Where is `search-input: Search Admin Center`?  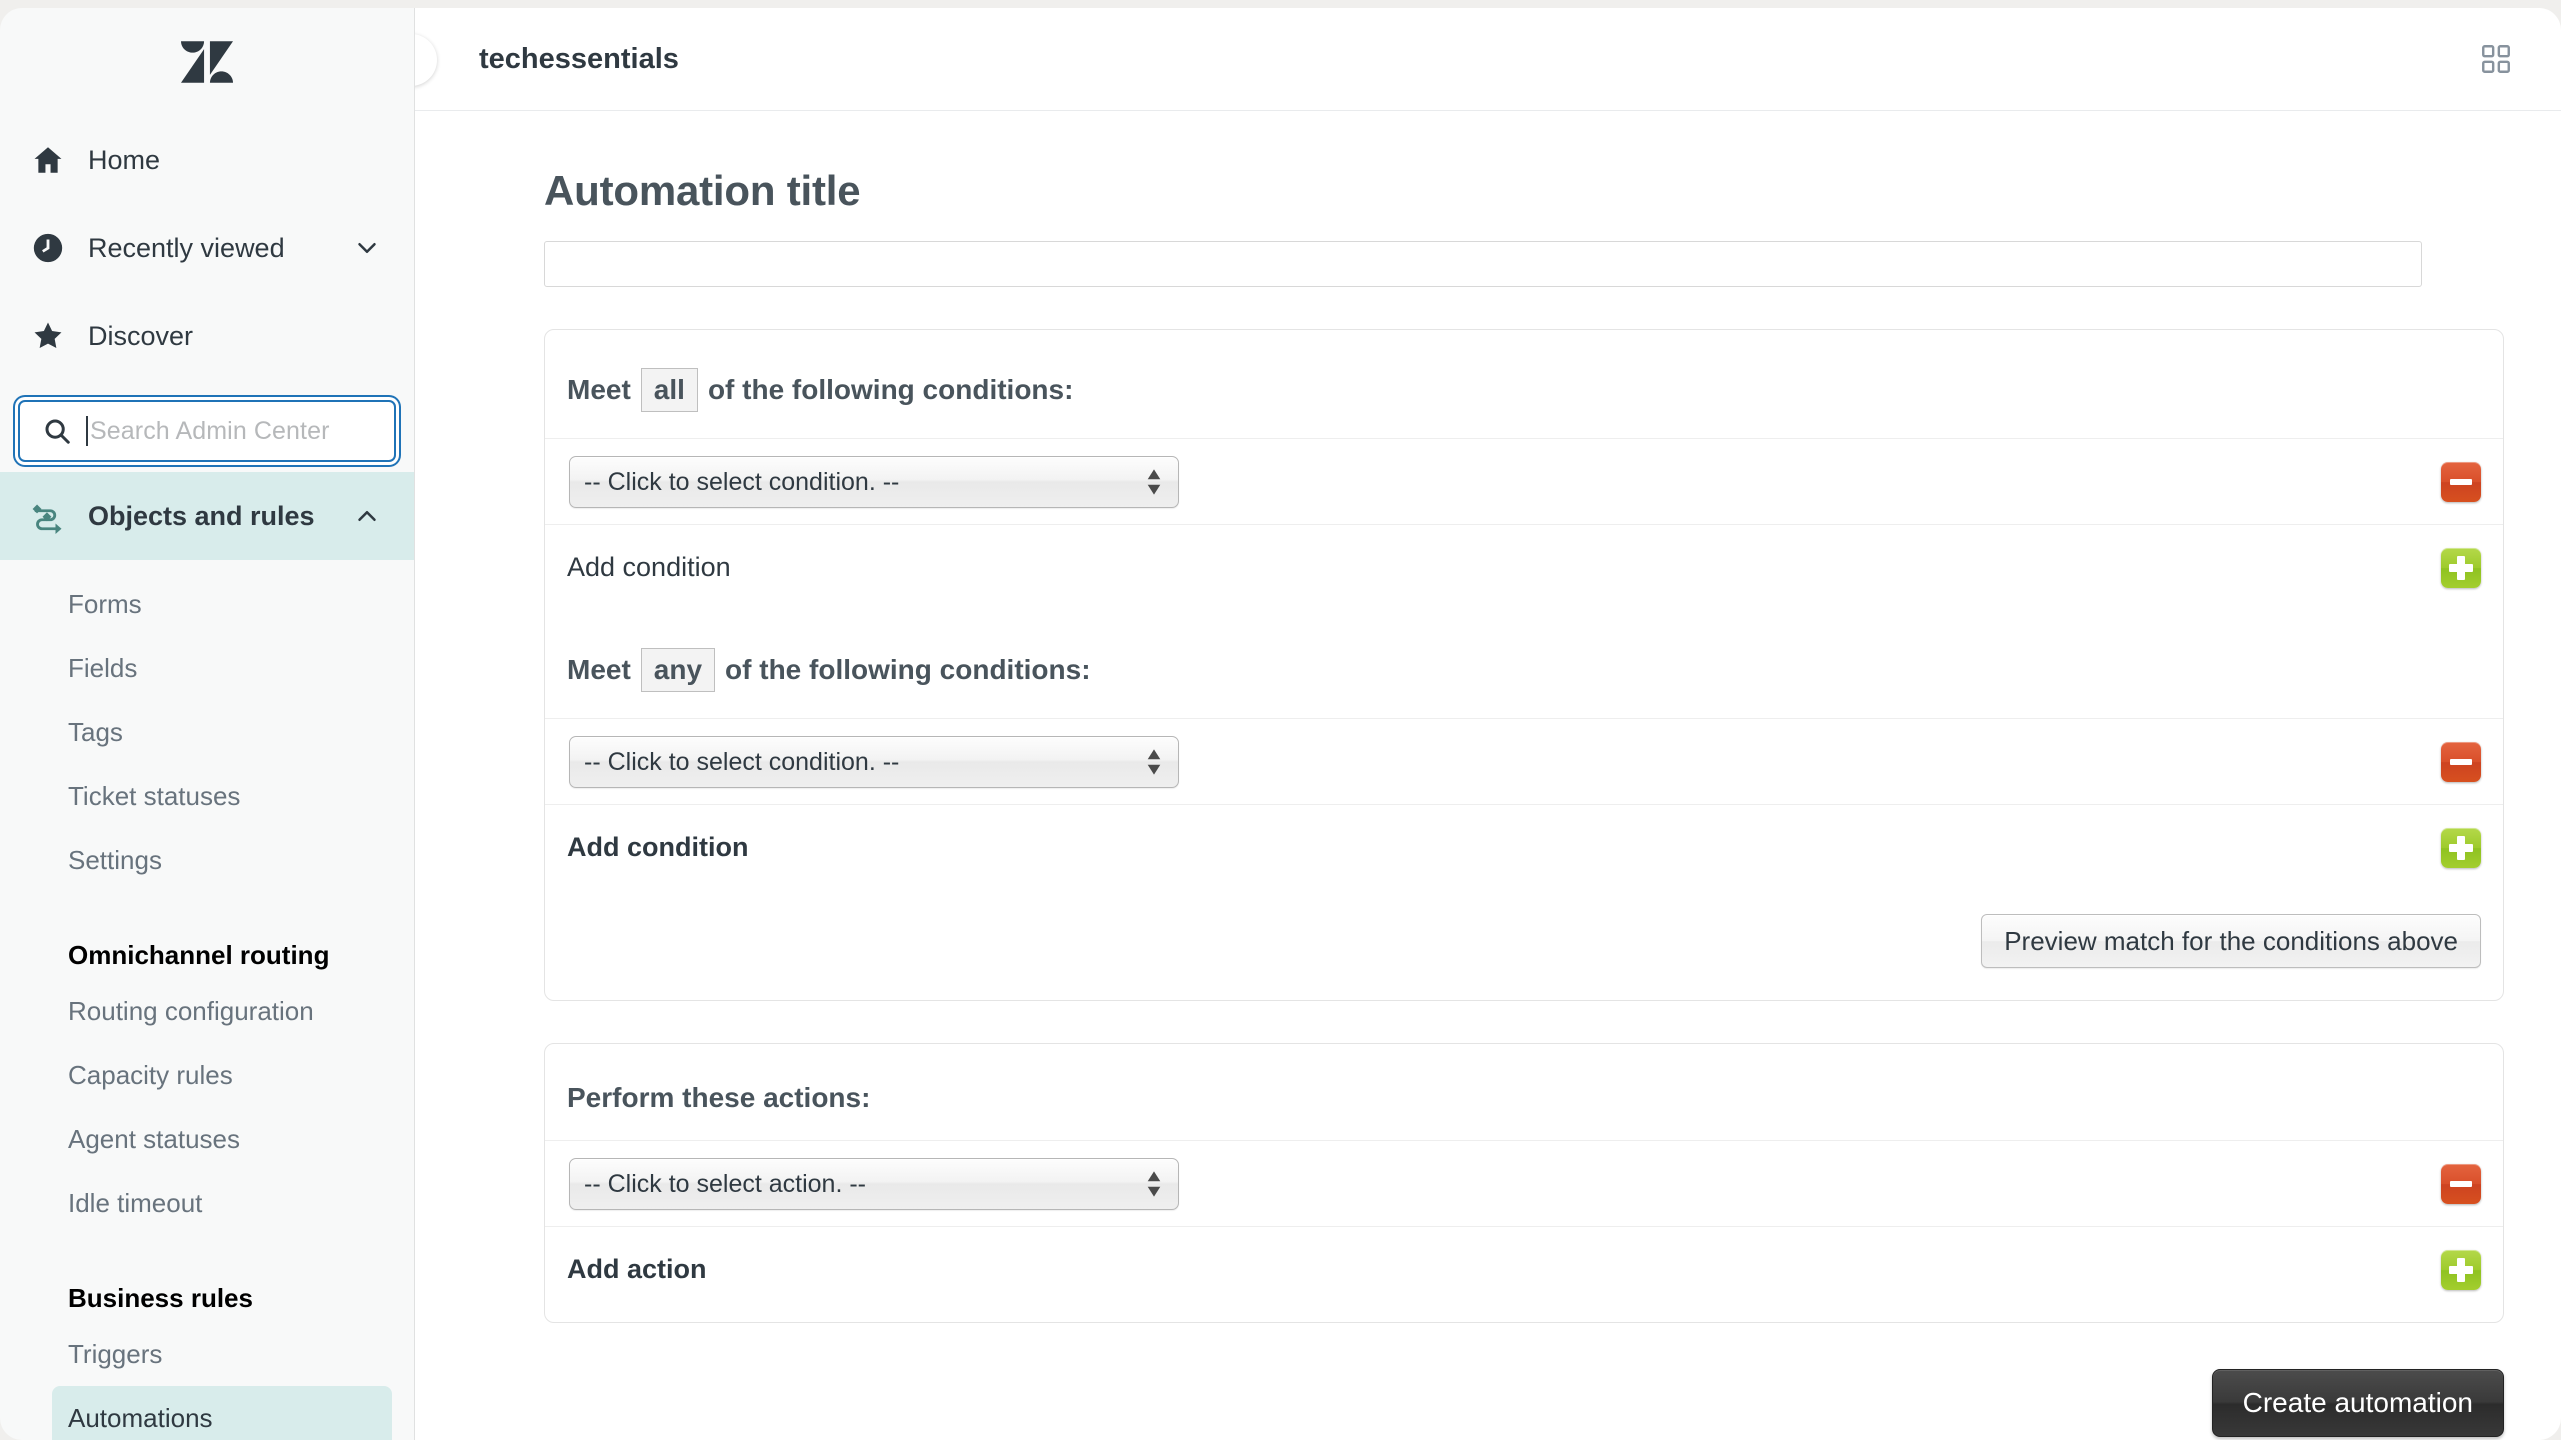
search-input: Search Admin Center is located at coordinates (207, 431).